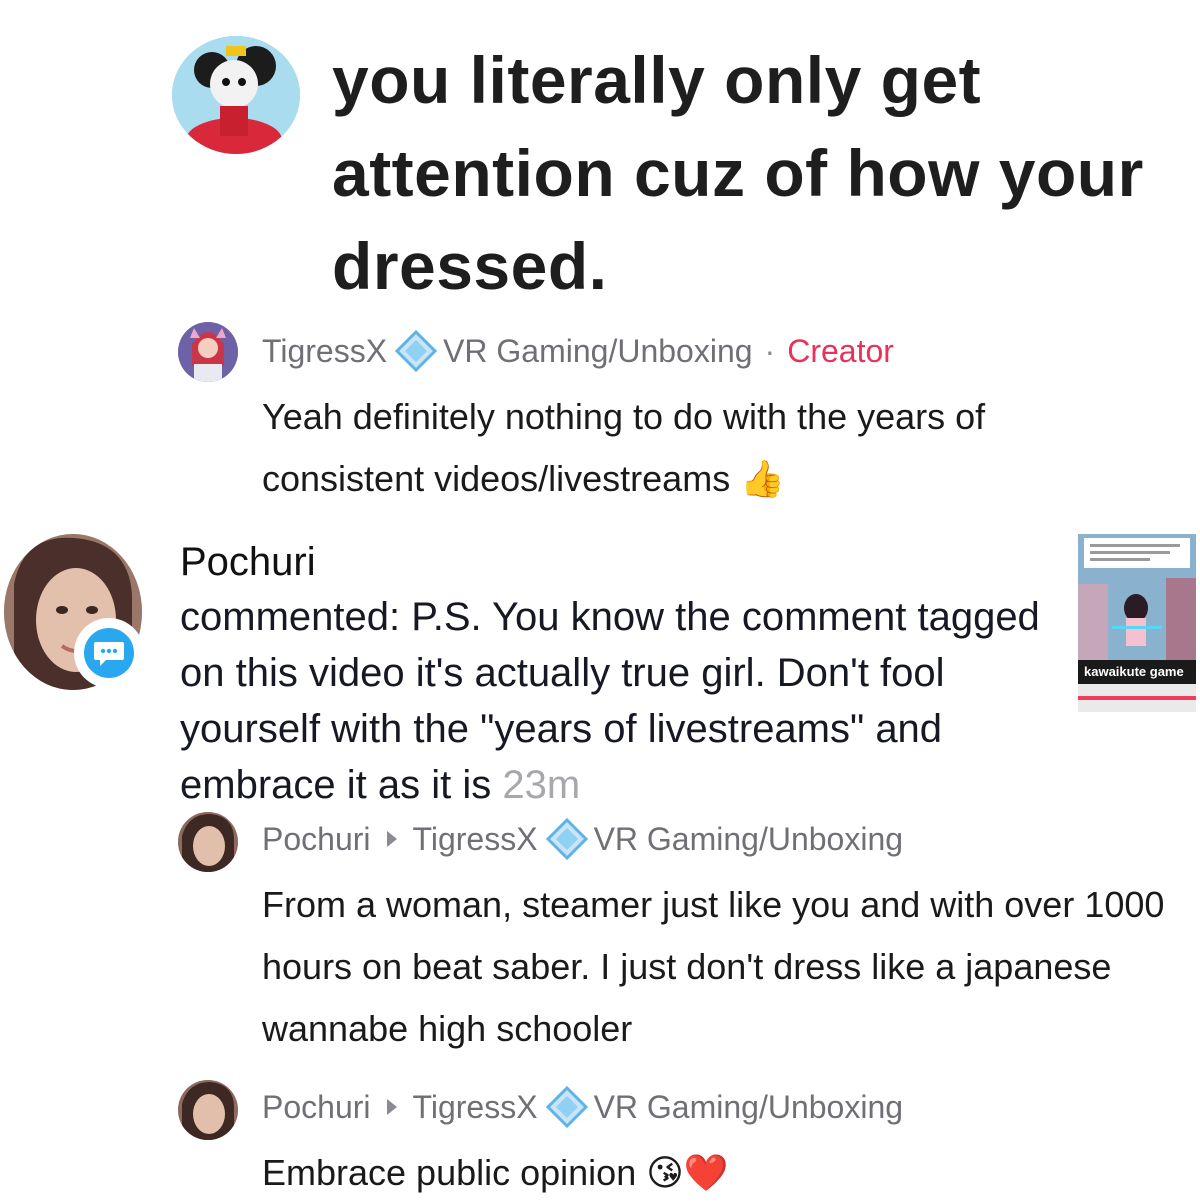 This screenshot has height=1204, width=1200. I want to click on video-progress, so click(1137, 698).